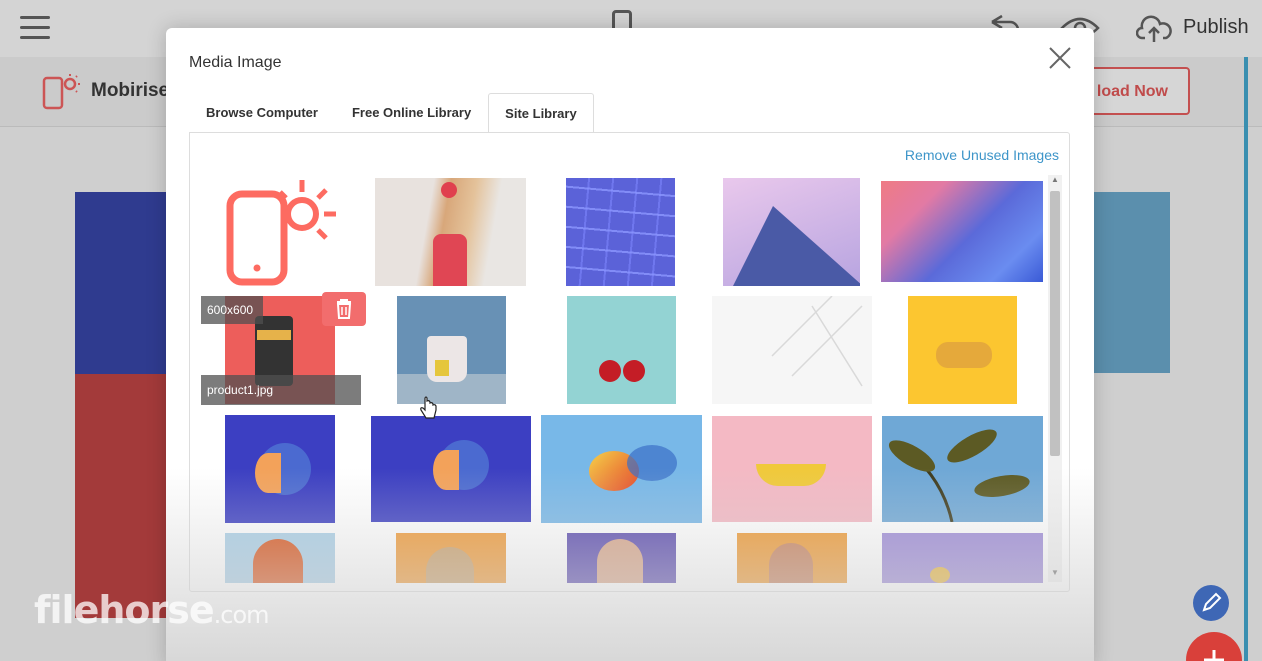 The image size is (1262, 661). I want to click on delete-image-button, so click(344, 309).